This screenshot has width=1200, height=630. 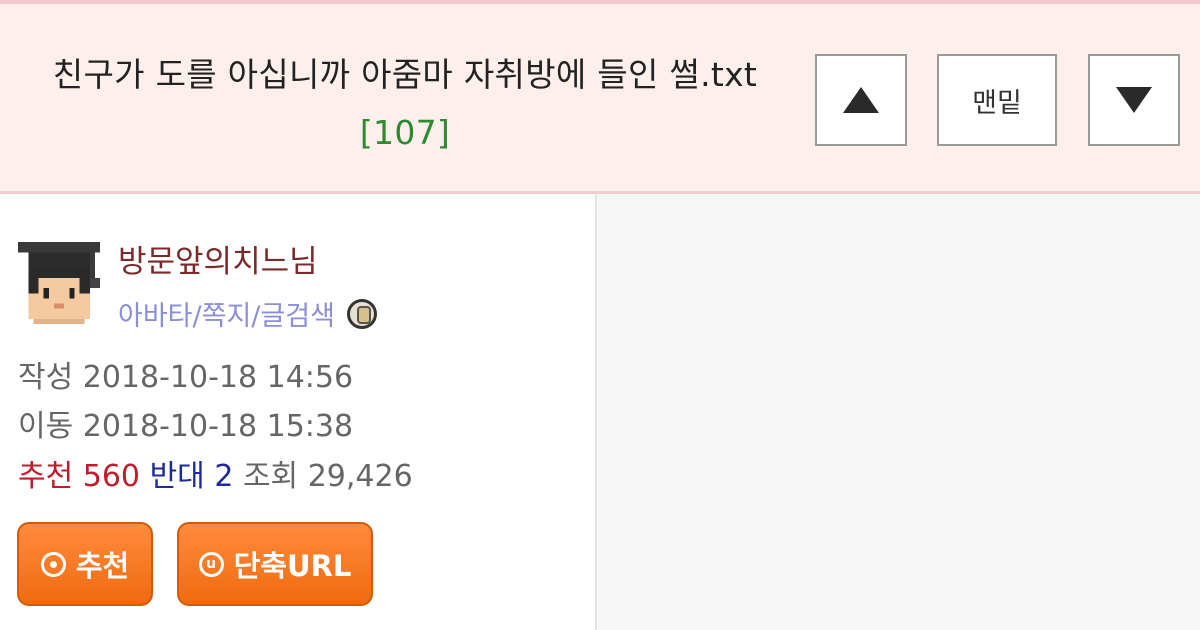 I want to click on moved-date: 이동 2018-10-18 15:38, so click(x=185, y=423).